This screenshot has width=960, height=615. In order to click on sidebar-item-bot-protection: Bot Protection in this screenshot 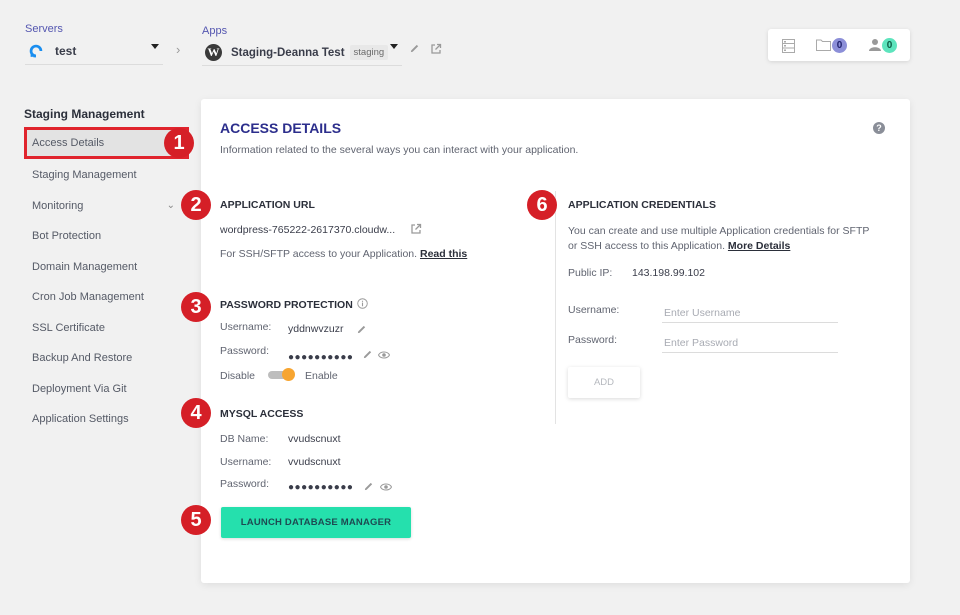, I will do `click(106, 235)`.